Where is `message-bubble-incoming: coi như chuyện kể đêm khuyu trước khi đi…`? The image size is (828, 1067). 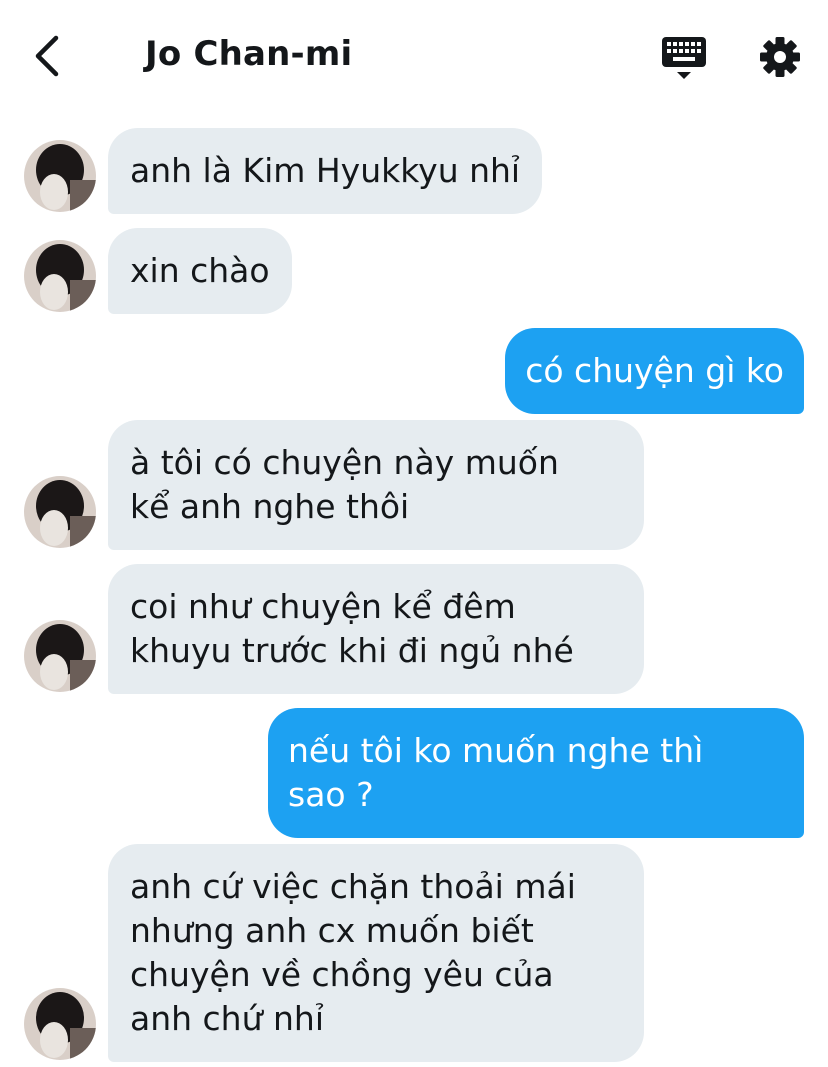
message-bubble-incoming: coi như chuyện kể đêm khuyu trước khi đi… is located at coordinates (376, 629).